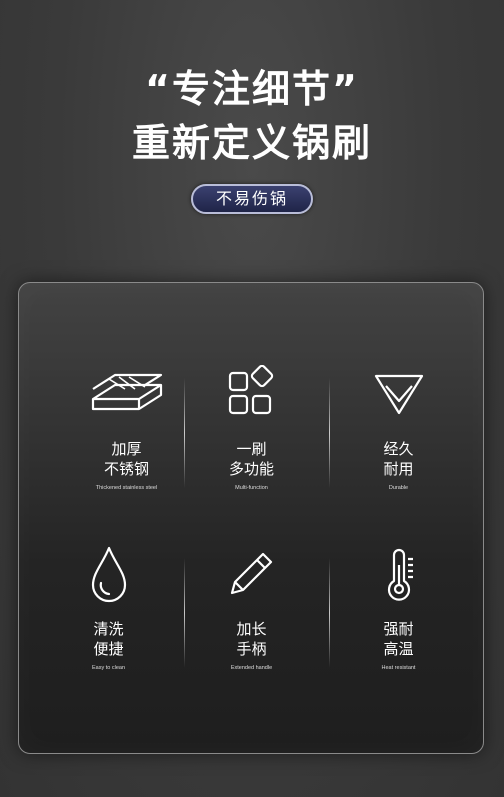 The image size is (504, 797). What do you see at coordinates (108, 574) in the screenshot?
I see `water-drop-icon` at bounding box center [108, 574].